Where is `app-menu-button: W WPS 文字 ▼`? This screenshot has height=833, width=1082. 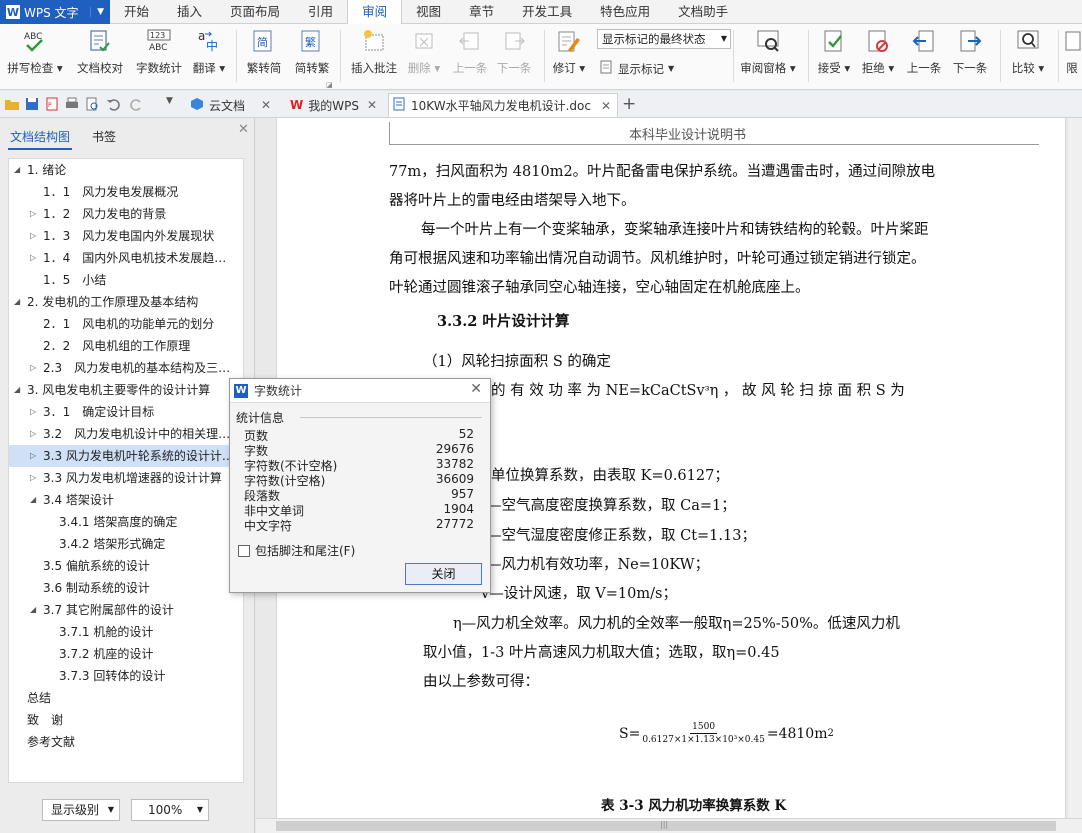
app-menu-button: W WPS 文字 ▼ is located at coordinates (55, 12).